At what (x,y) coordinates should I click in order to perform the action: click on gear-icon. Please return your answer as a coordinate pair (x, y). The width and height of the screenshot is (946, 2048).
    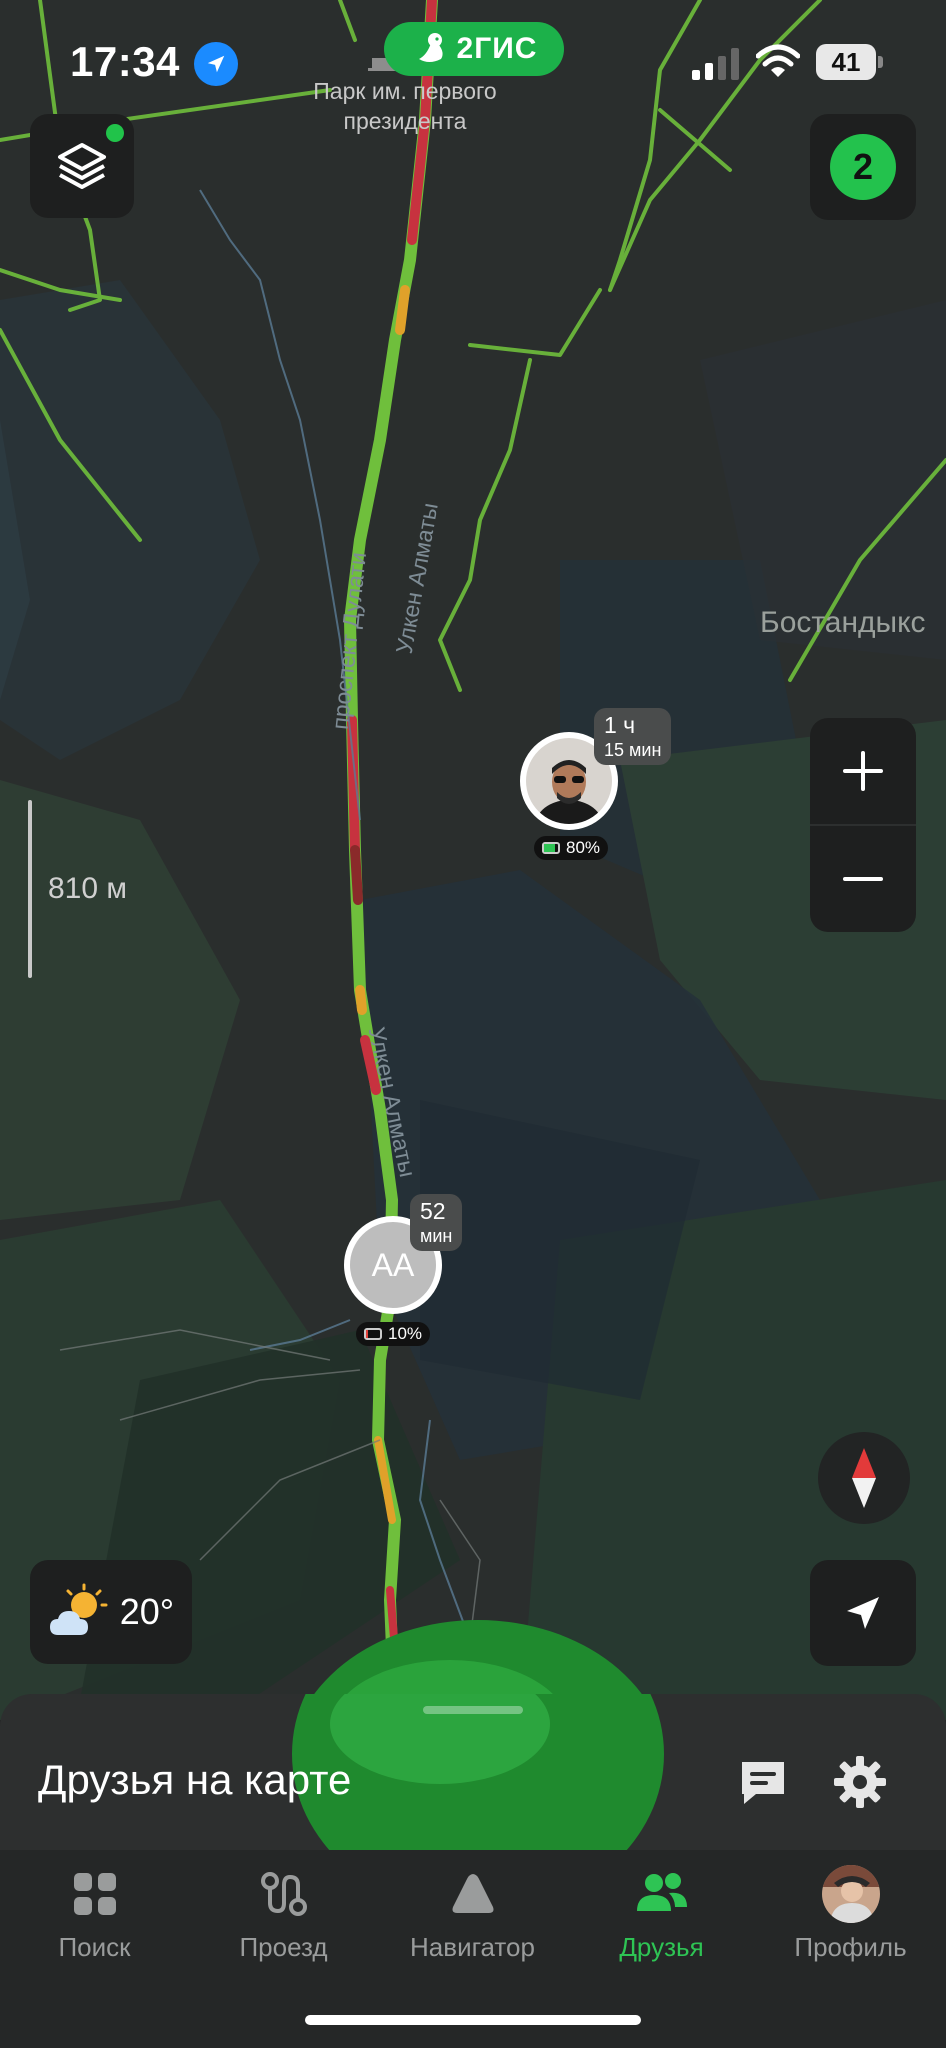
    Looking at the image, I should click on (860, 1782).